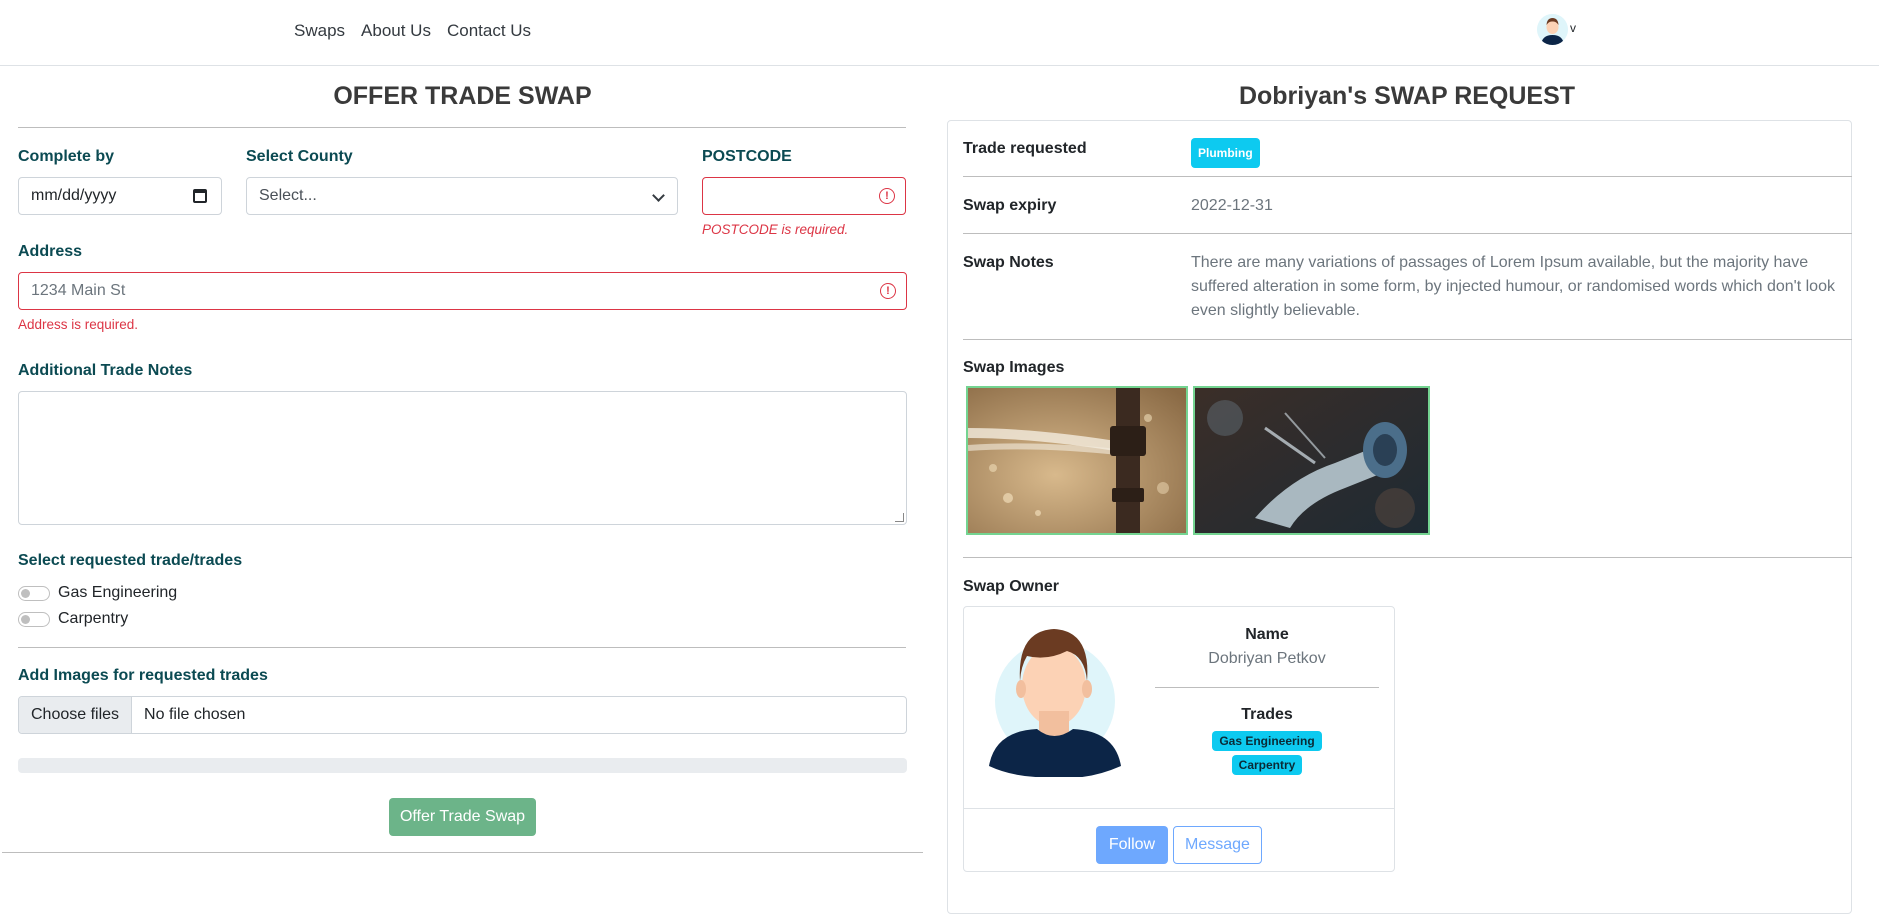 The height and width of the screenshot is (923, 1879). Describe the element at coordinates (462, 96) in the screenshot. I see `offer-form-title: OFFER TRADE SWAP` at that location.